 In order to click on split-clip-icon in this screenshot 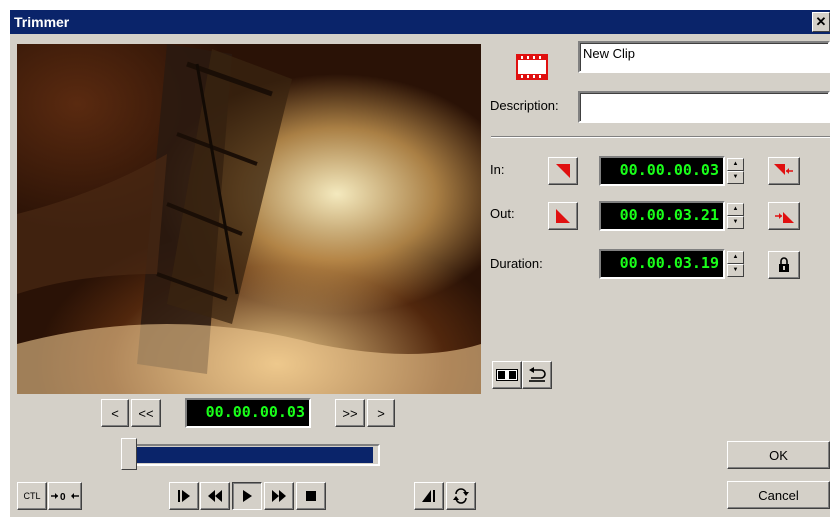, I will do `click(507, 375)`.